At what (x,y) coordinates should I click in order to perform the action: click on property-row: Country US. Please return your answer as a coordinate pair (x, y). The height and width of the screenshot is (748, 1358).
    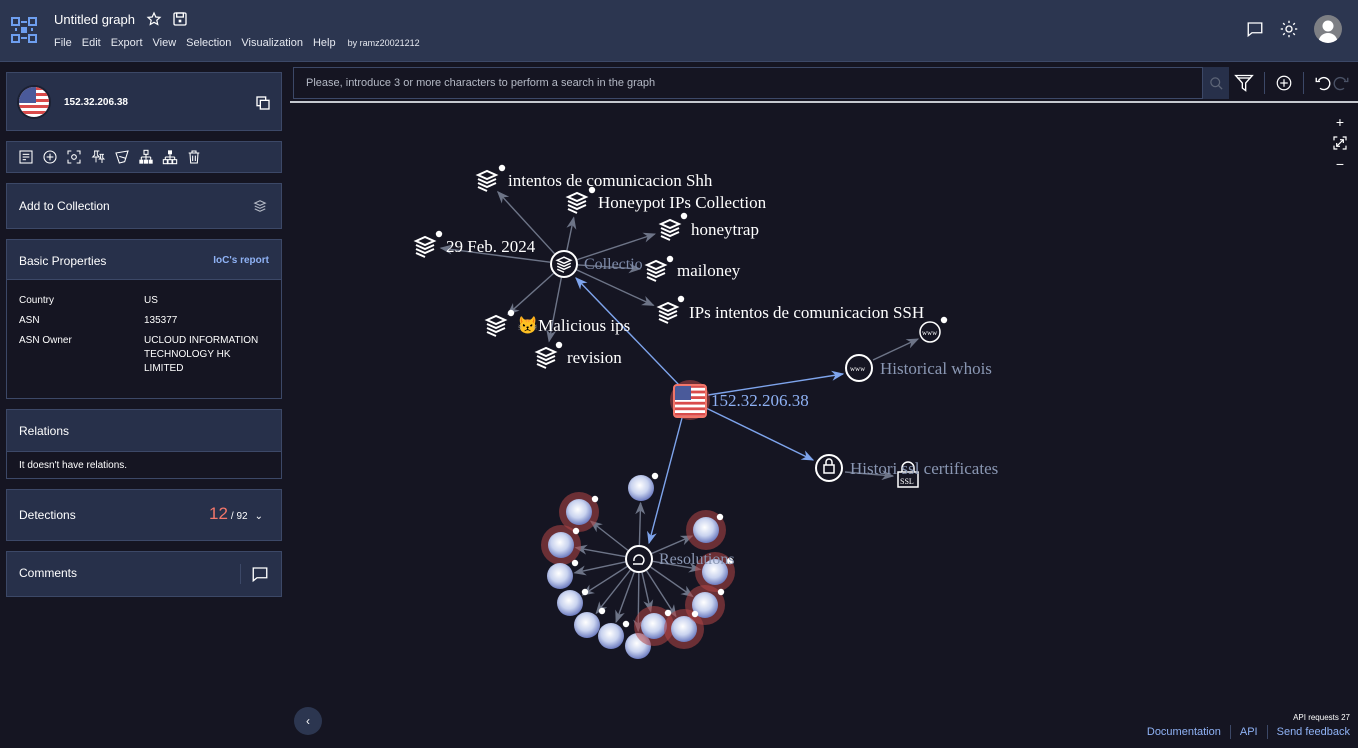
    Looking at the image, I should click on (144, 301).